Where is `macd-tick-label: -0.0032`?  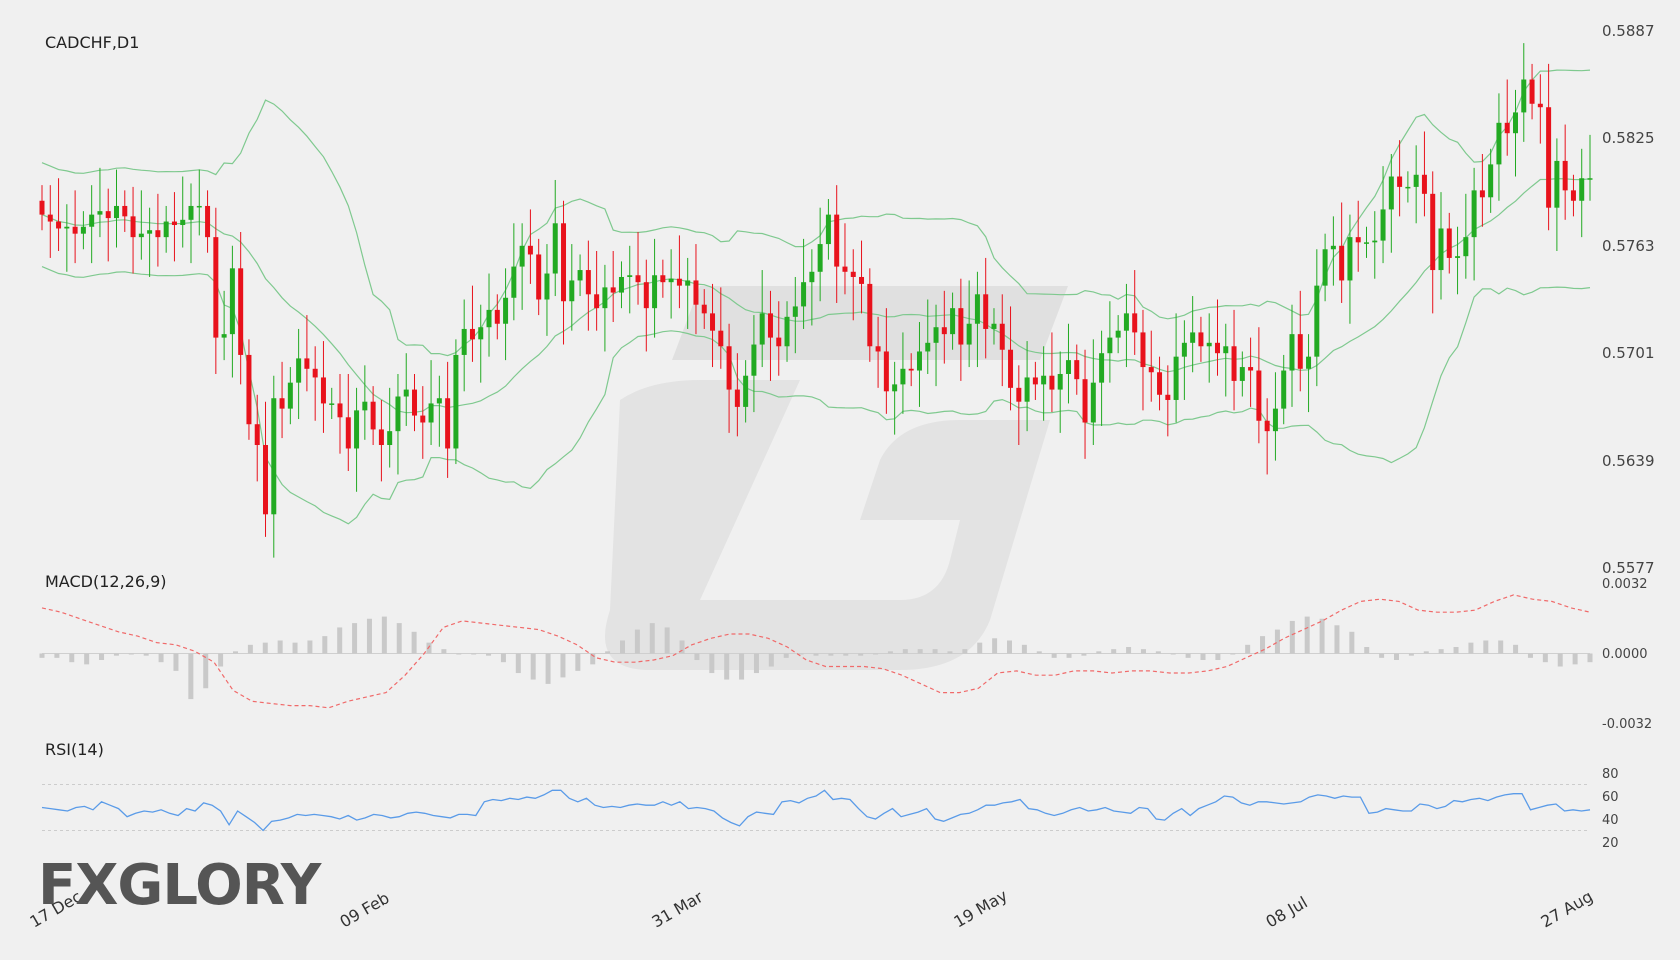
macd-tick-label: -0.0032 is located at coordinates (1627, 724).